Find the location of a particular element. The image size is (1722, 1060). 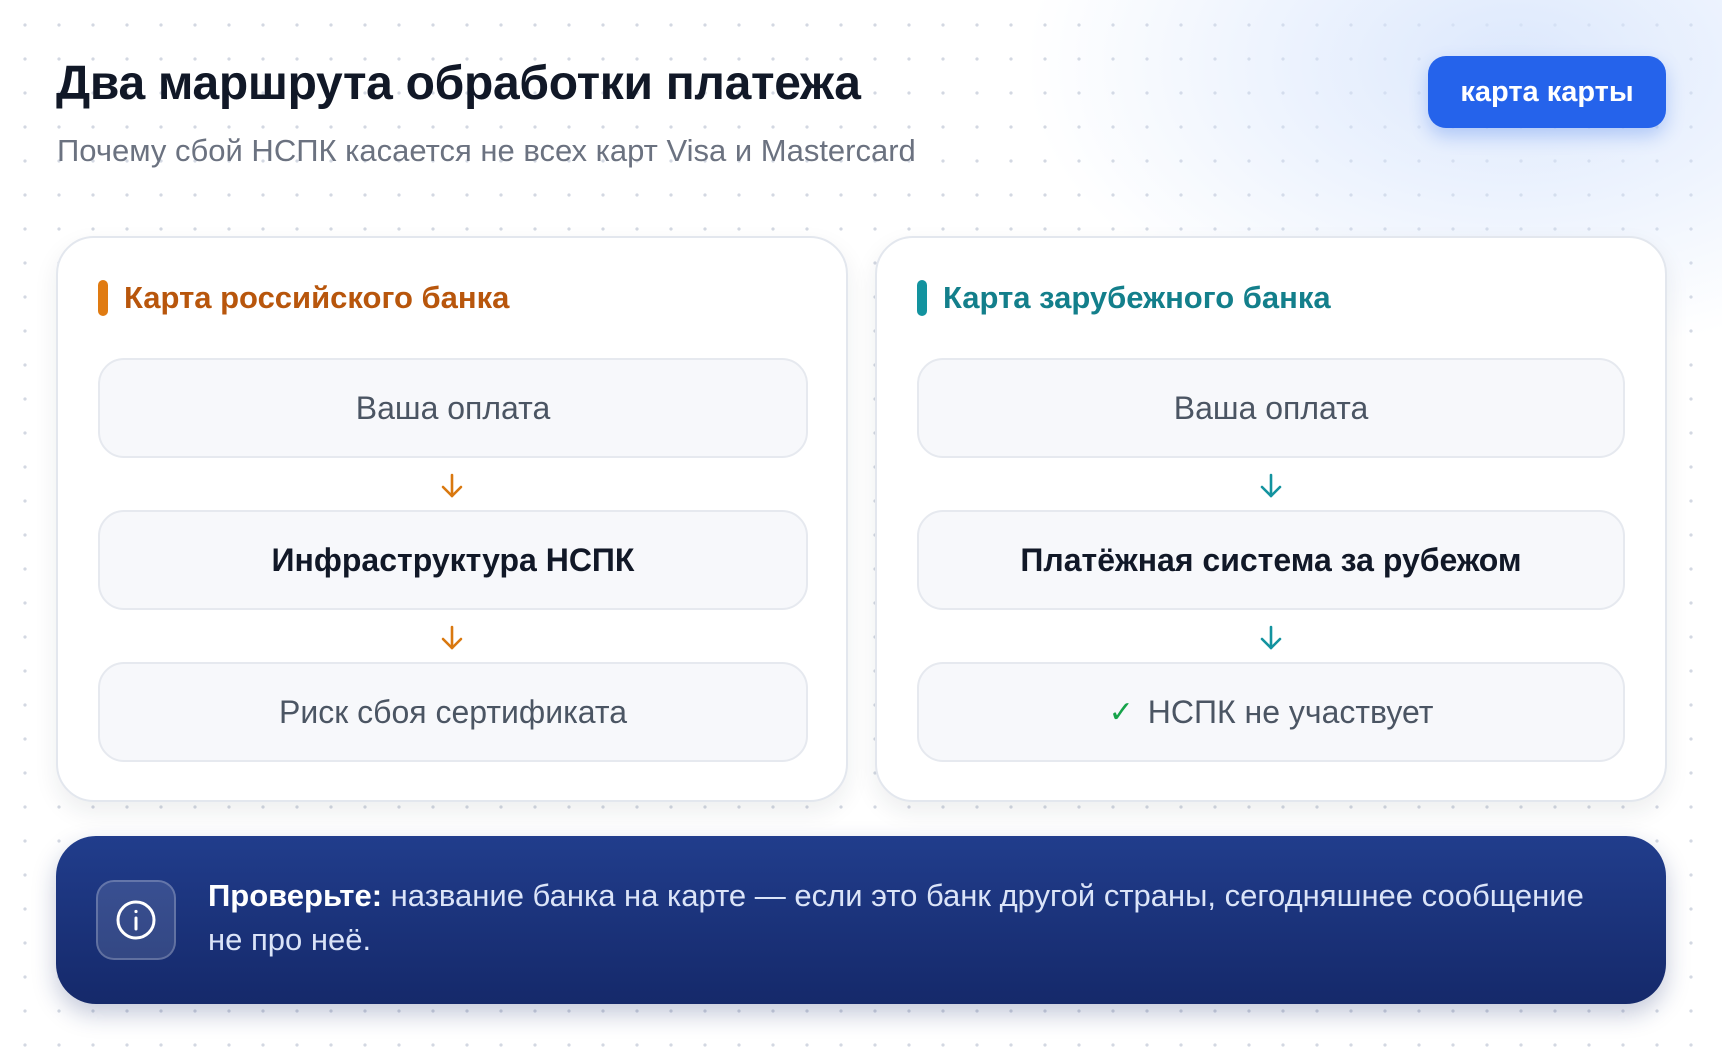

info-label: Проверьте: is located at coordinates (295, 895).